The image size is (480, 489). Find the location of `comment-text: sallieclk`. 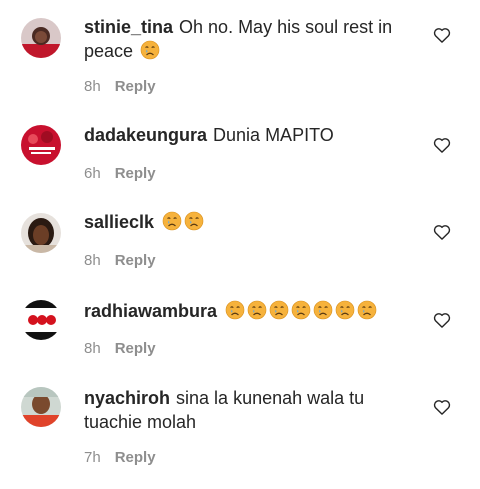

comment-text: sallieclk is located at coordinates (244, 222).